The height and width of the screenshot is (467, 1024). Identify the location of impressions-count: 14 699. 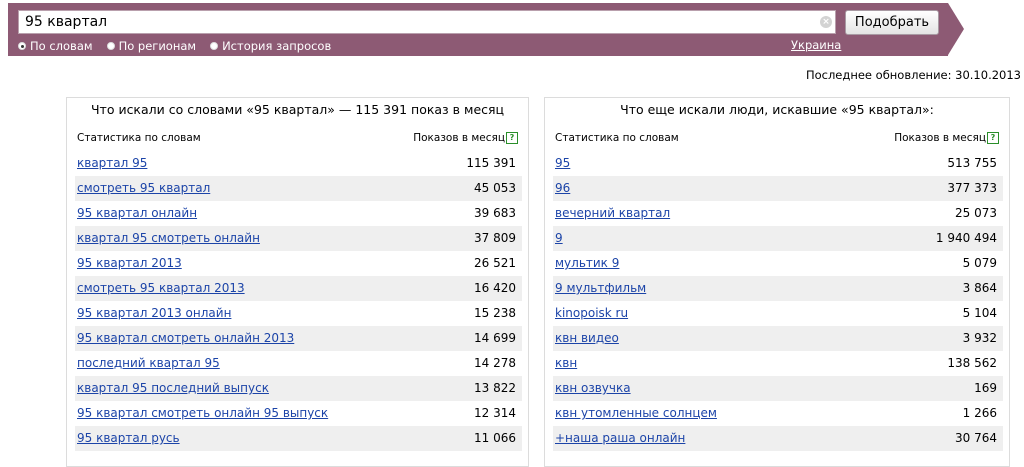
(495, 338).